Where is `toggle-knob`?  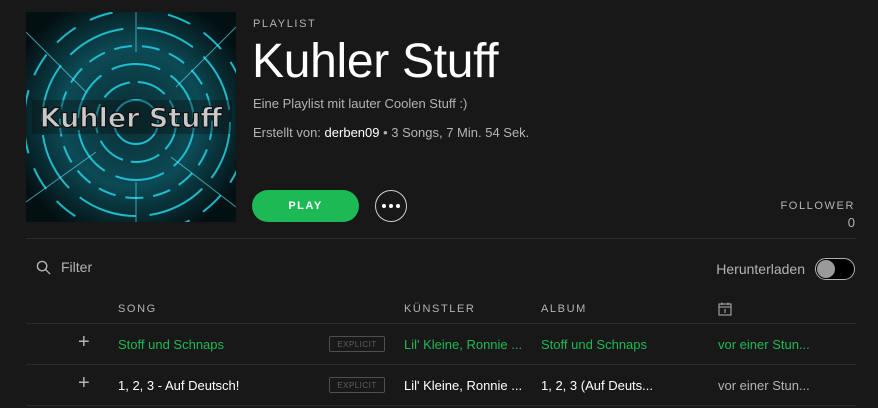 toggle-knob is located at coordinates (826, 269).